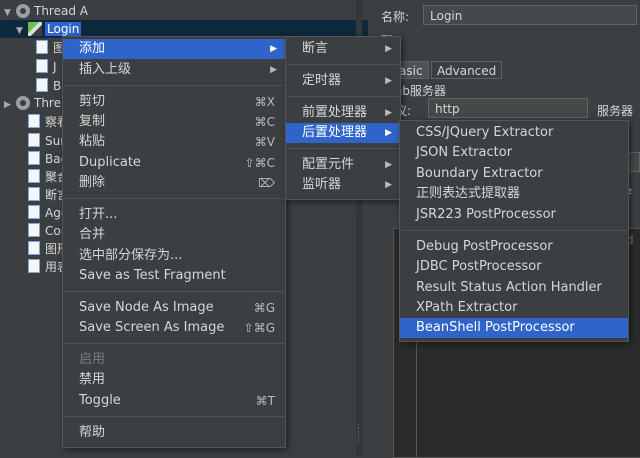 The height and width of the screenshot is (458, 640). What do you see at coordinates (61, 11) in the screenshot?
I see `tree-node-label: Thread A` at bounding box center [61, 11].